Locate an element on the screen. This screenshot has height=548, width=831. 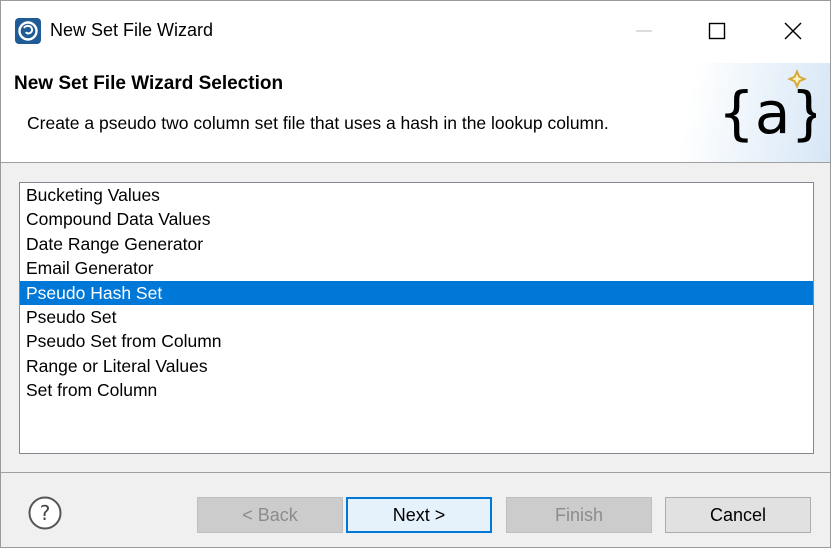
app-icon is located at coordinates (28, 31).